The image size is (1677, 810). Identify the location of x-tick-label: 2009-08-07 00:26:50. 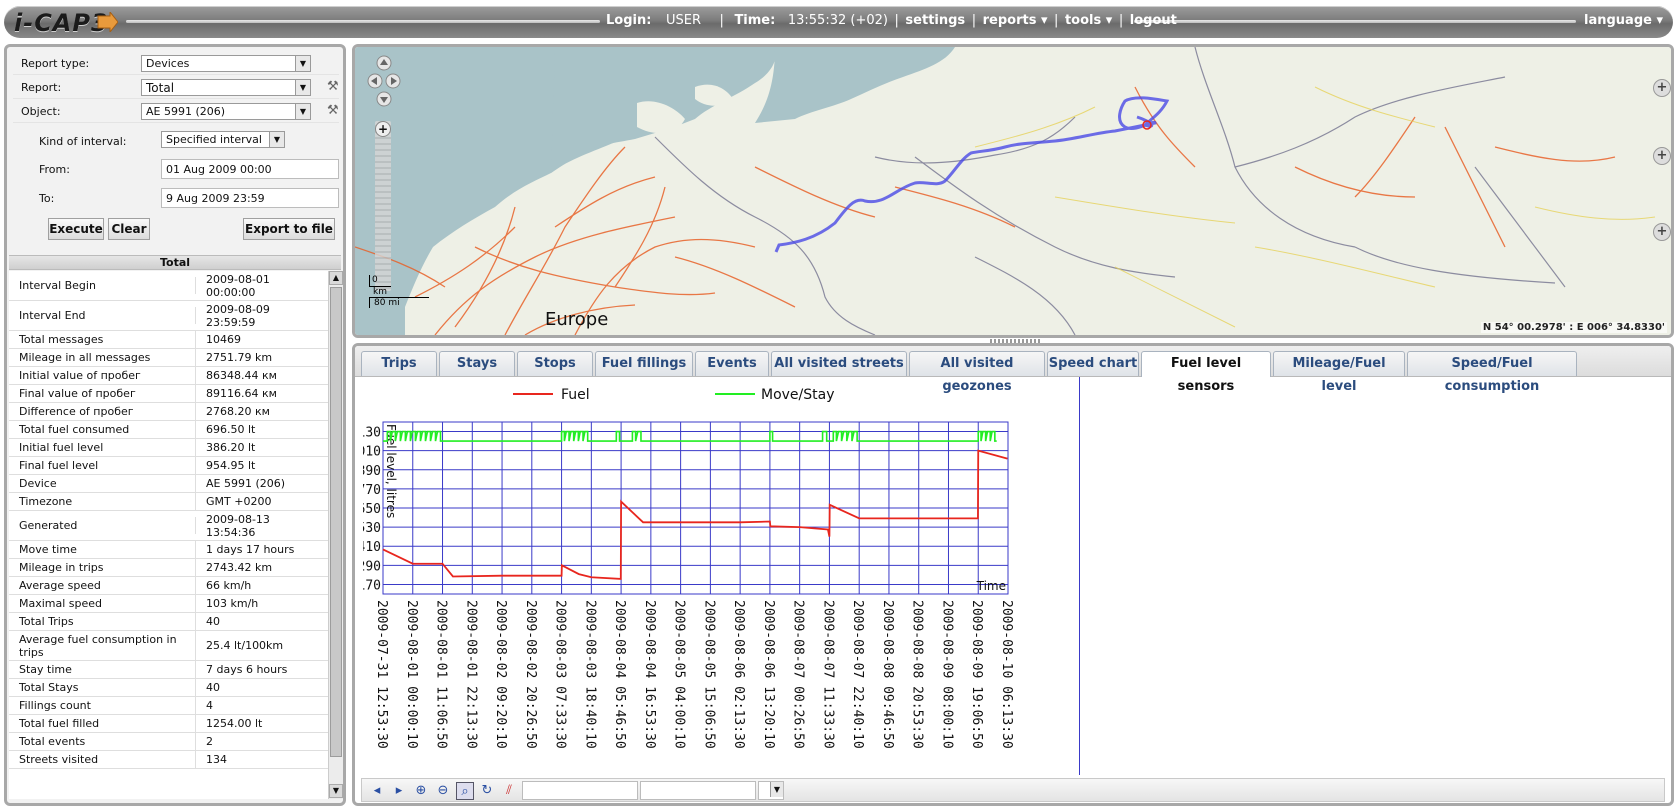
(798, 674).